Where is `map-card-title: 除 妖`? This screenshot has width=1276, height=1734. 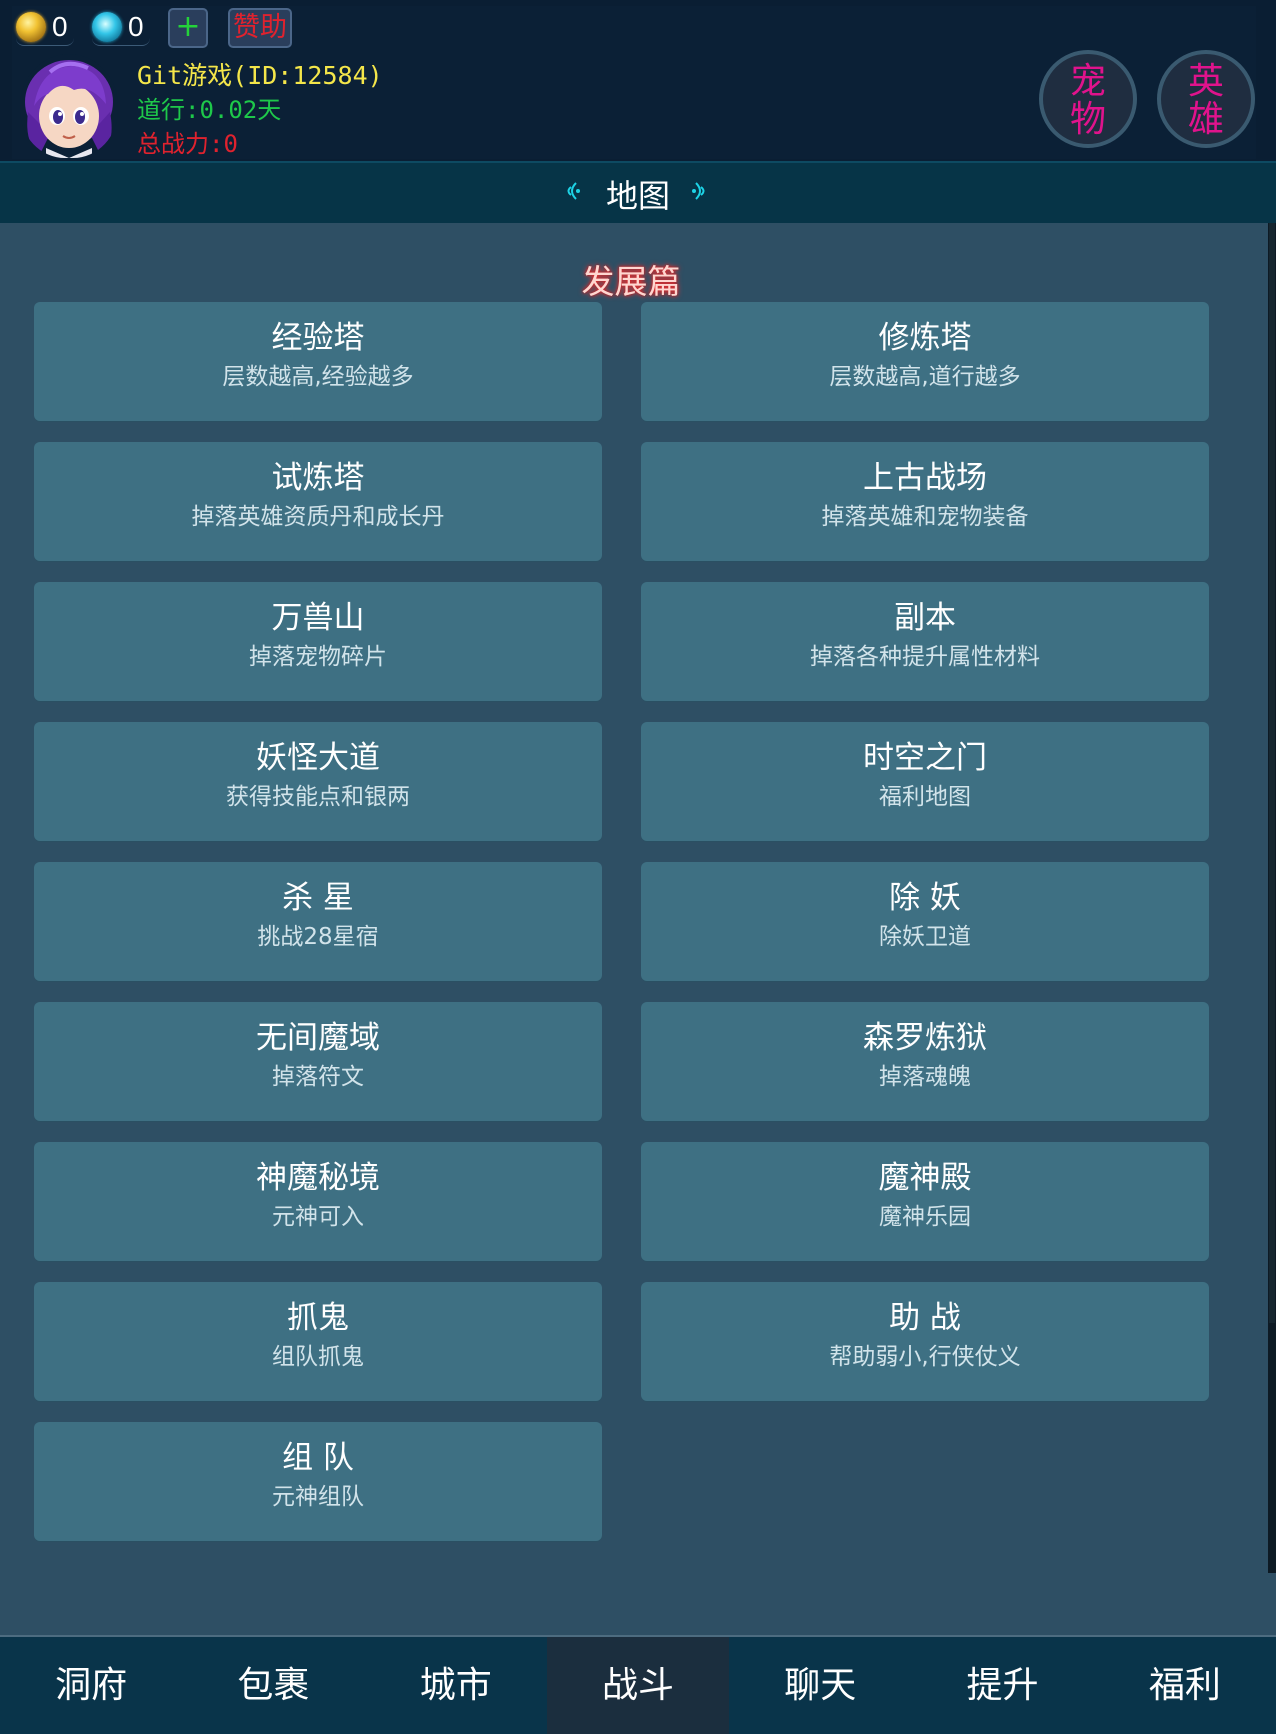 map-card-title: 除 妖 is located at coordinates (925, 898).